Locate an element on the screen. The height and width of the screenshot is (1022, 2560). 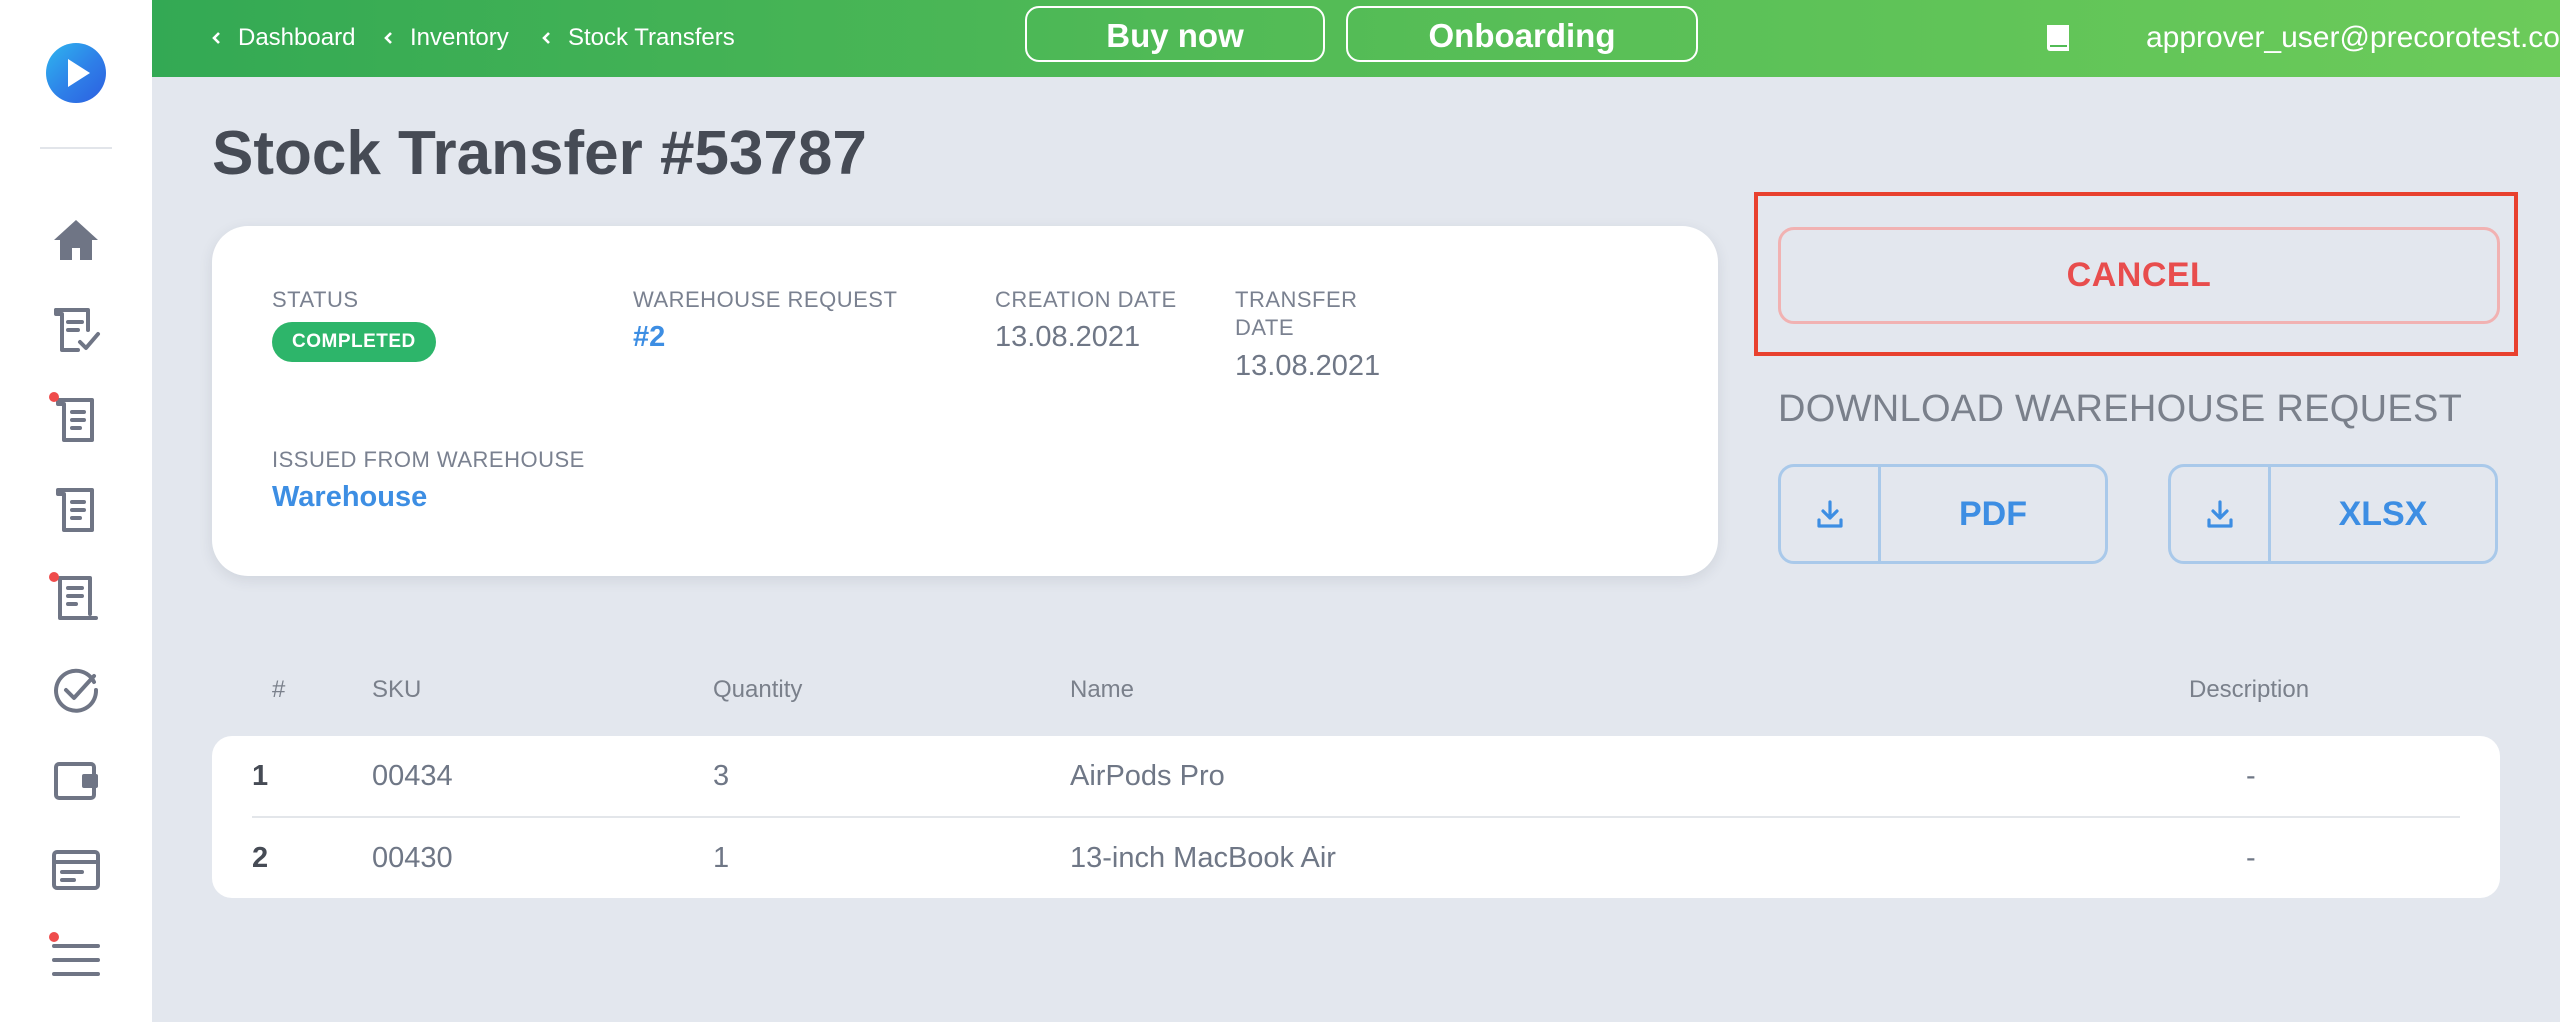
breadcrumb-inventory: Inventory is located at coordinates (445, 38).